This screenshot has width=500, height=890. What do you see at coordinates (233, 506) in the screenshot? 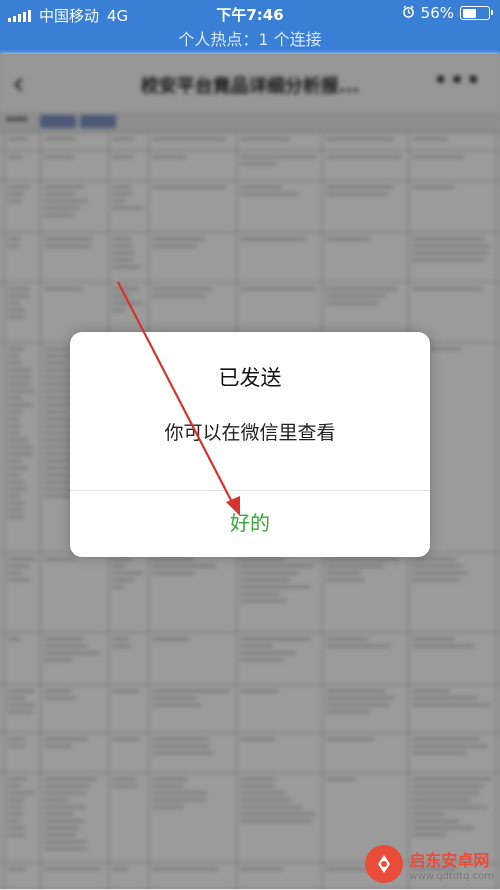
I see `arrow-head` at bounding box center [233, 506].